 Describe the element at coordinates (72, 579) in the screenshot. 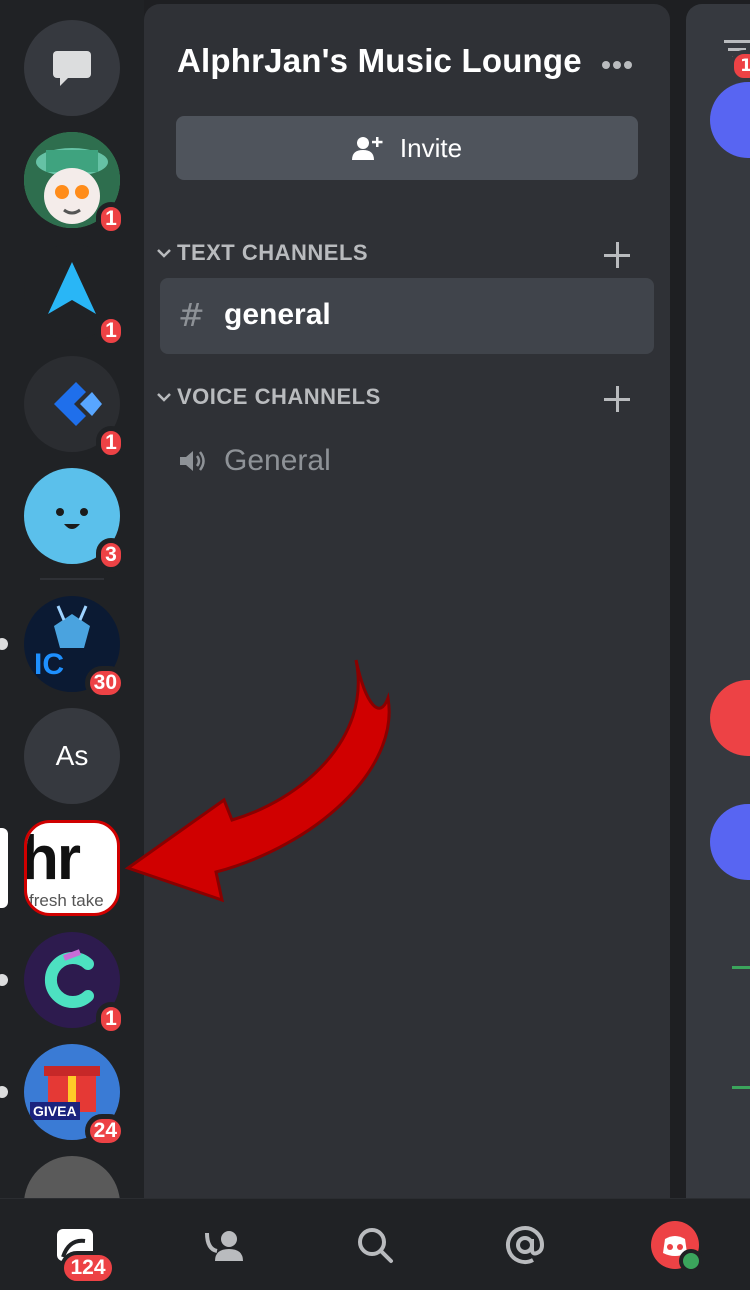

I see `rail-divider` at that location.